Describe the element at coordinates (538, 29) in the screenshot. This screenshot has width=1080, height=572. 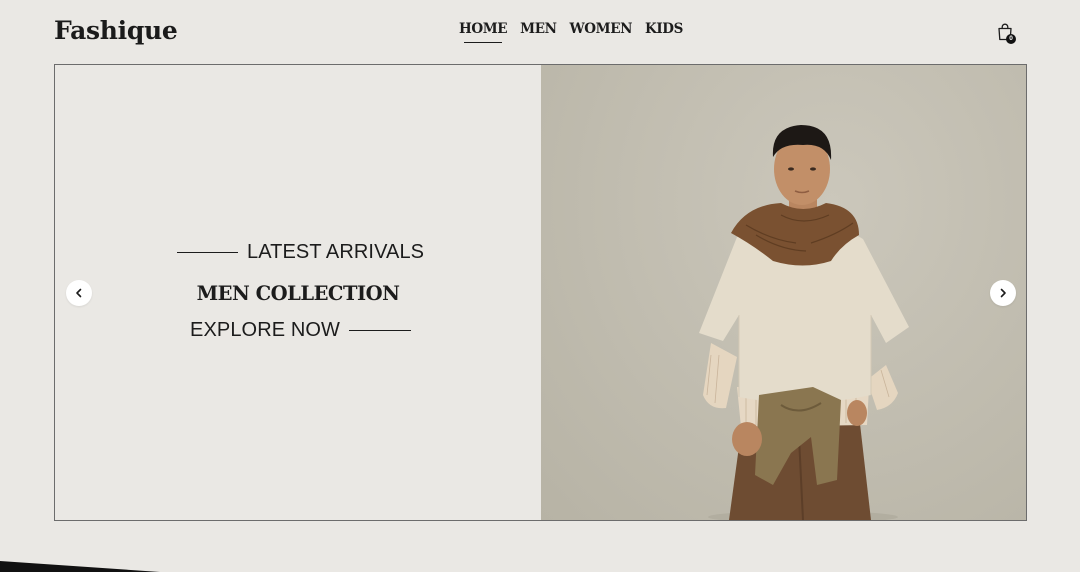
I see `nav-item-men: MEN` at that location.